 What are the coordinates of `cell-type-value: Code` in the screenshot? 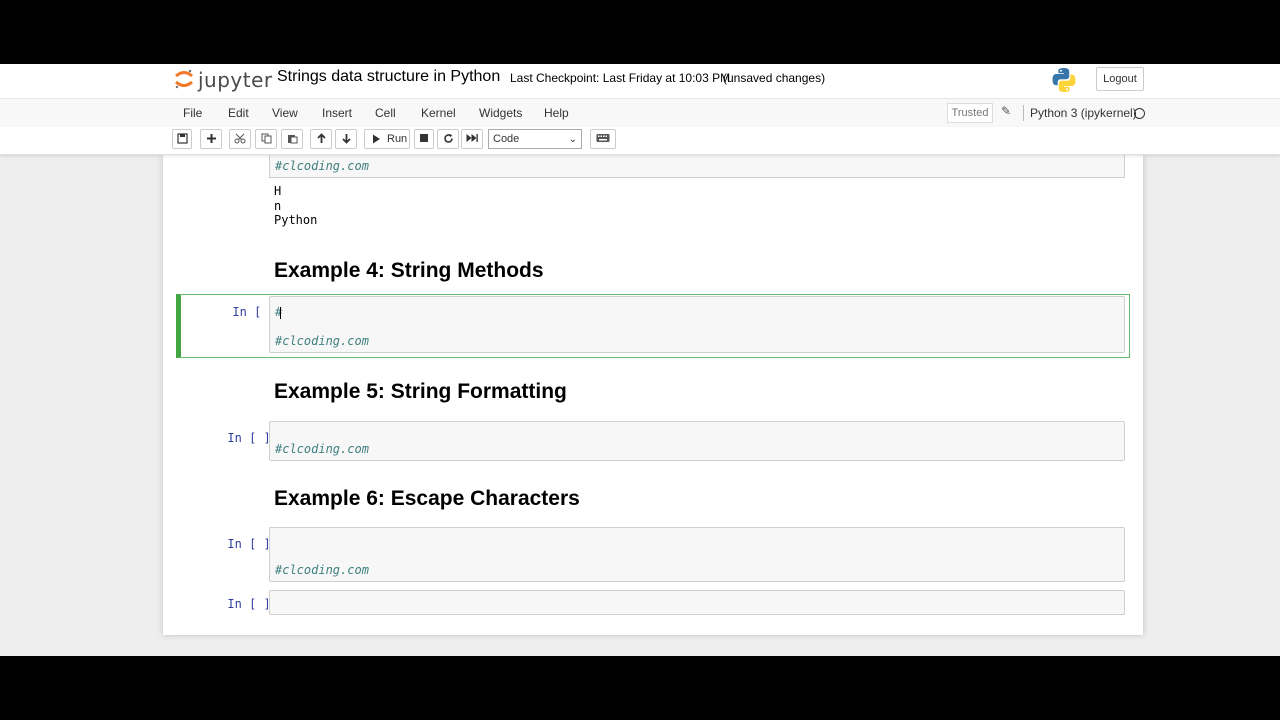 It's located at (506, 139).